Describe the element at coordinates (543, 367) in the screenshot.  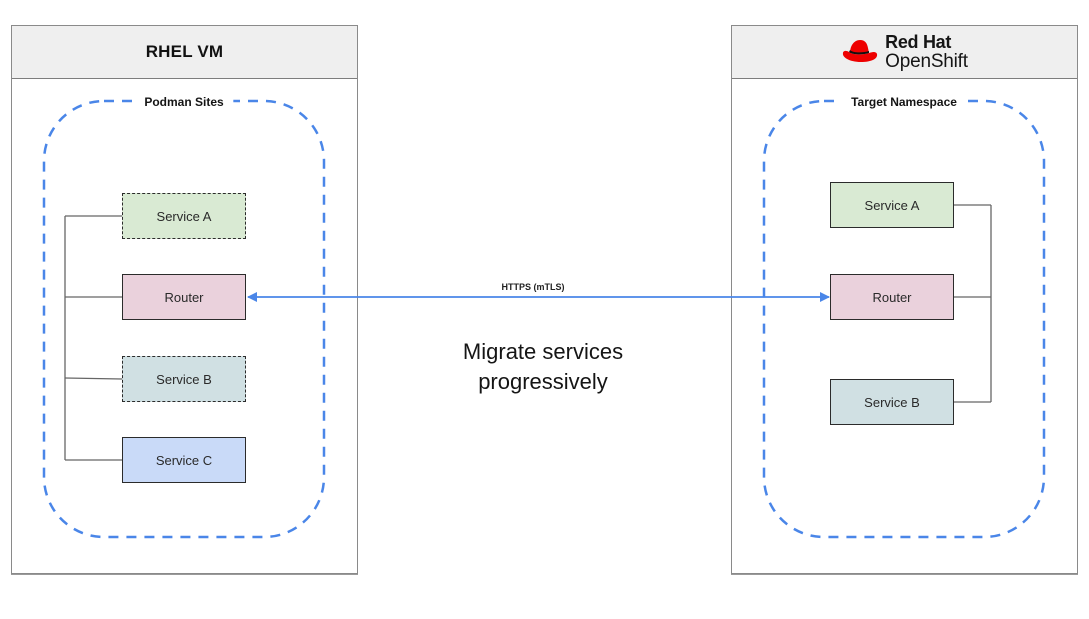
I see `migration-caption: Migrate services progressively` at that location.